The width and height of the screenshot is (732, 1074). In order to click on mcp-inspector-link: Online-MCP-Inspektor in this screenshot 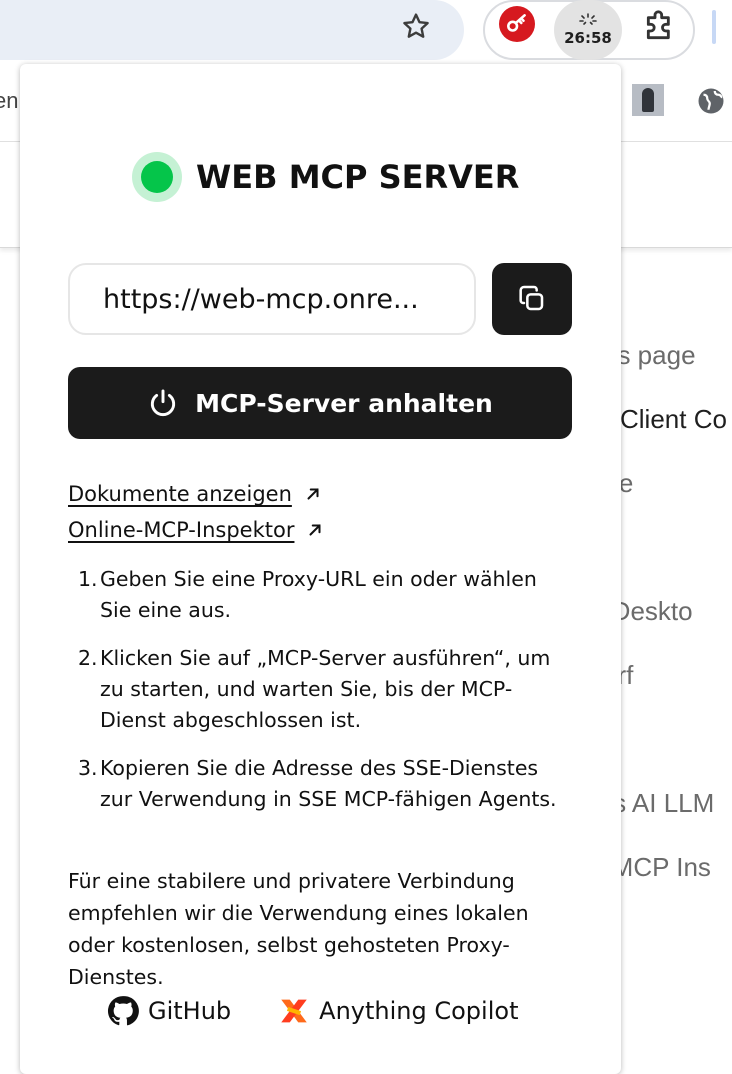, I will do `click(181, 530)`.